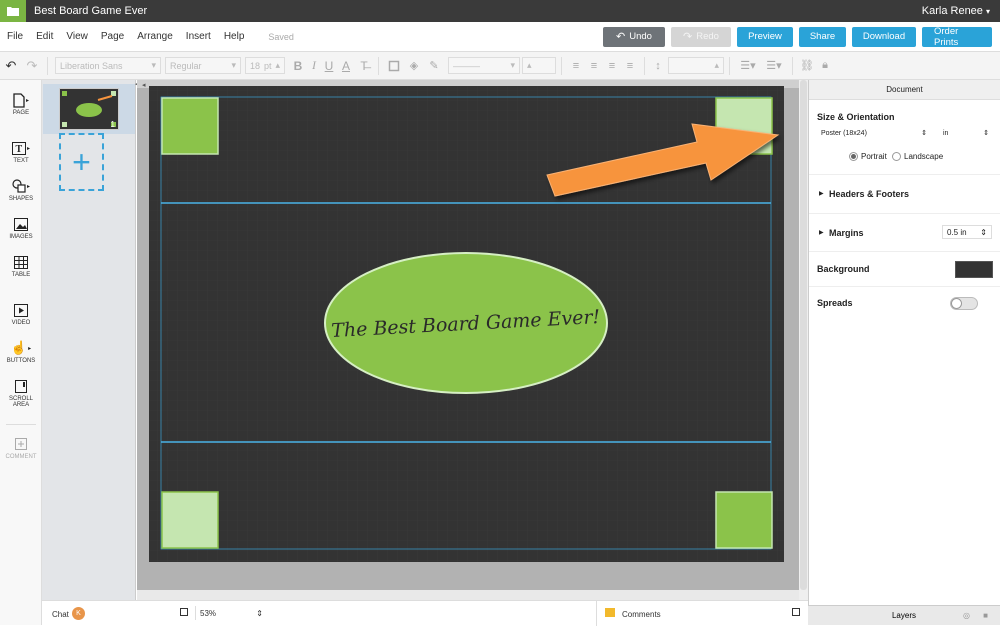 The image size is (1000, 626). Describe the element at coordinates (21, 228) in the screenshot. I see `tool-images: IMAGES` at that location.